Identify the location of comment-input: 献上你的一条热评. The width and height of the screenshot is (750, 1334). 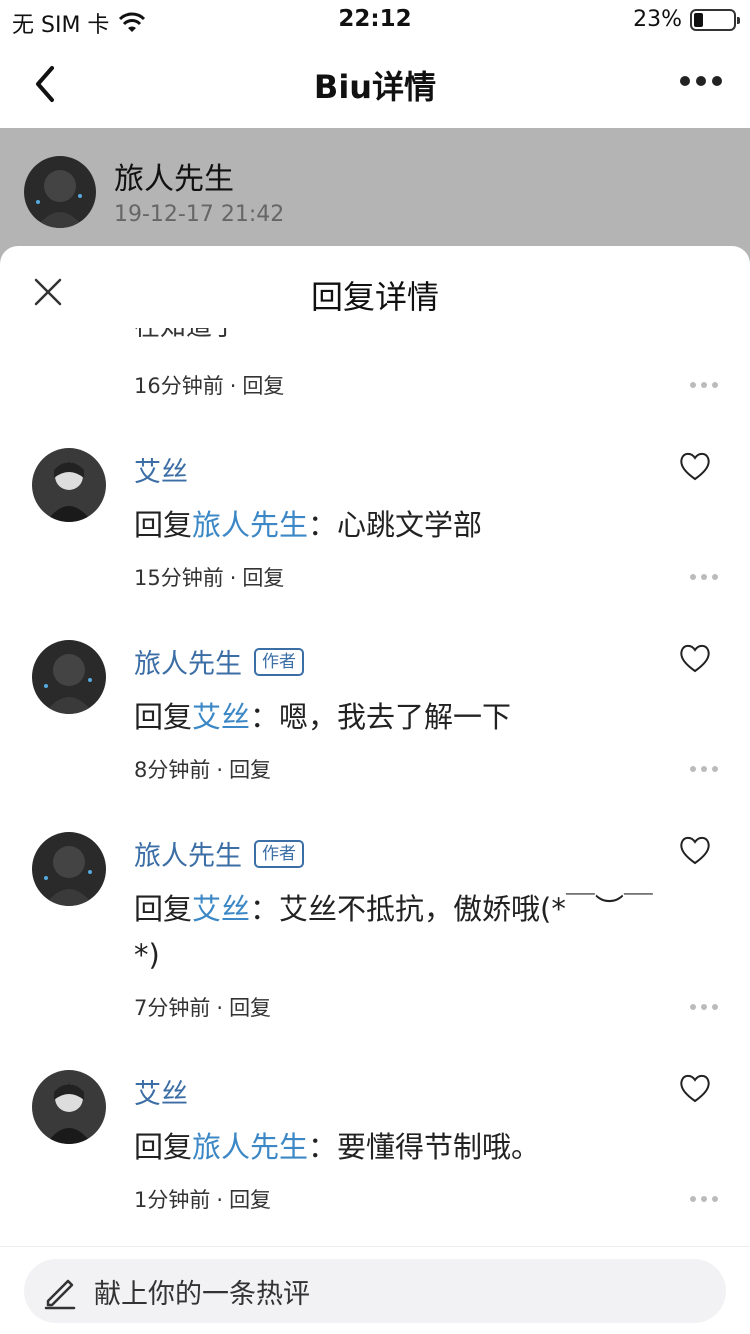
(375, 1291).